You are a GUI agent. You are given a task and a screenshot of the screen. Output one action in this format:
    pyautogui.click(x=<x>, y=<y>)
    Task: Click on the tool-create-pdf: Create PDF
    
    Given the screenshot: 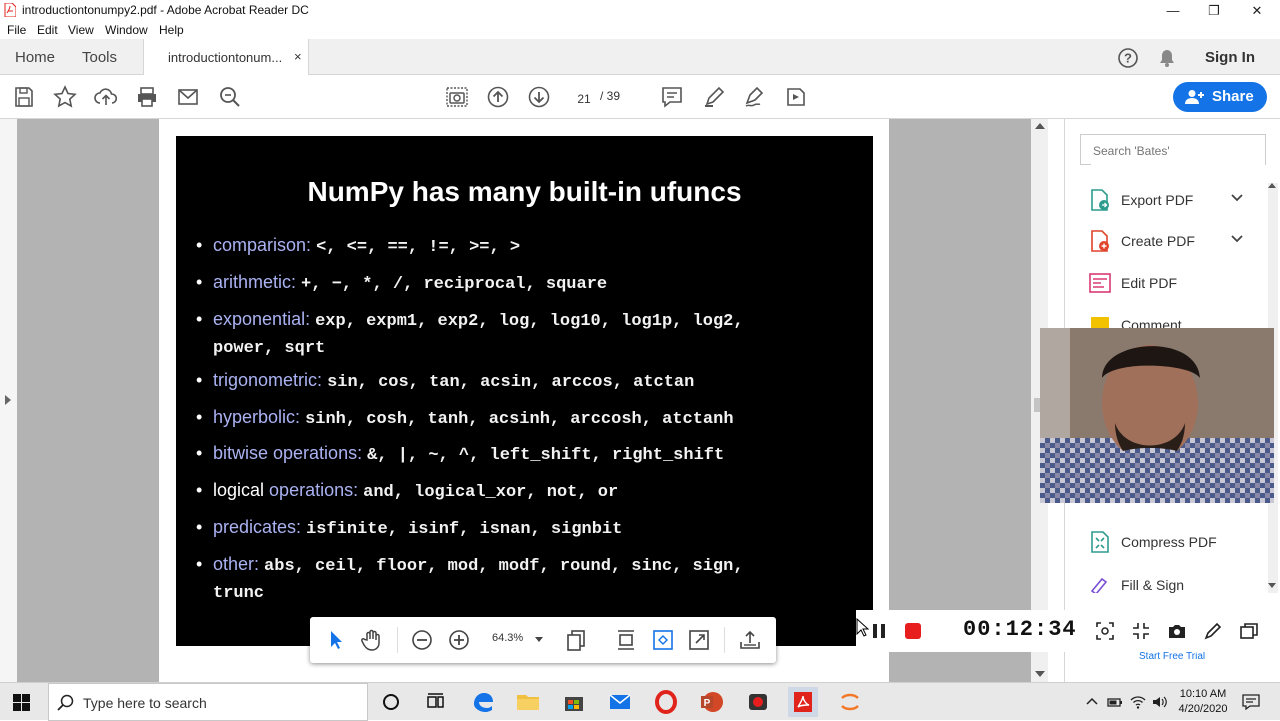 What is the action you would take?
    pyautogui.click(x=1173, y=240)
    